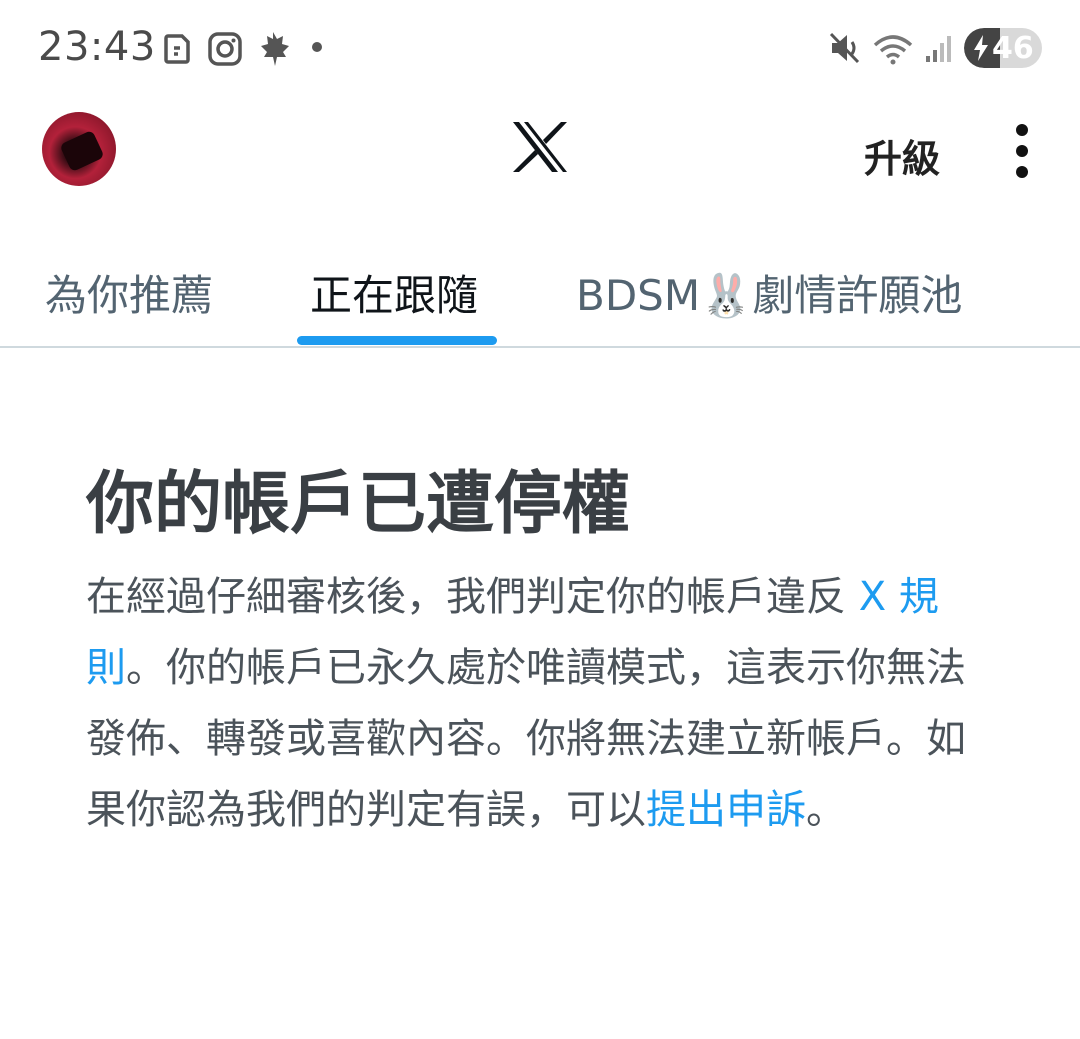 This screenshot has width=1080, height=1039. What do you see at coordinates (394, 292) in the screenshot?
I see `tab-following: 正在跟隨` at bounding box center [394, 292].